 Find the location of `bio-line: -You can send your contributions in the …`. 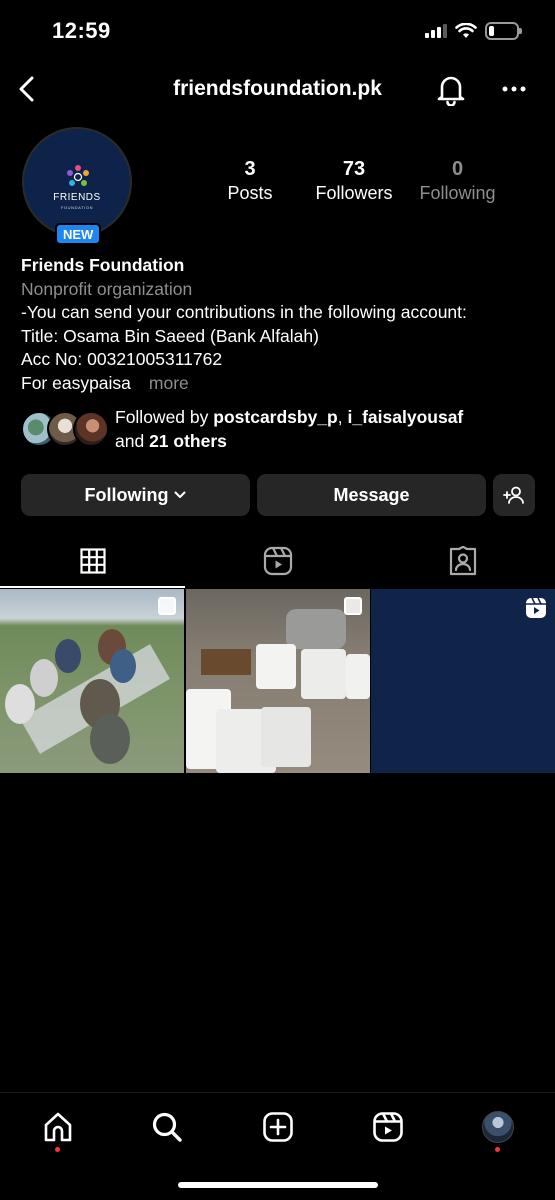

bio-line: -You can send your contributions in the … is located at coordinates (244, 312).